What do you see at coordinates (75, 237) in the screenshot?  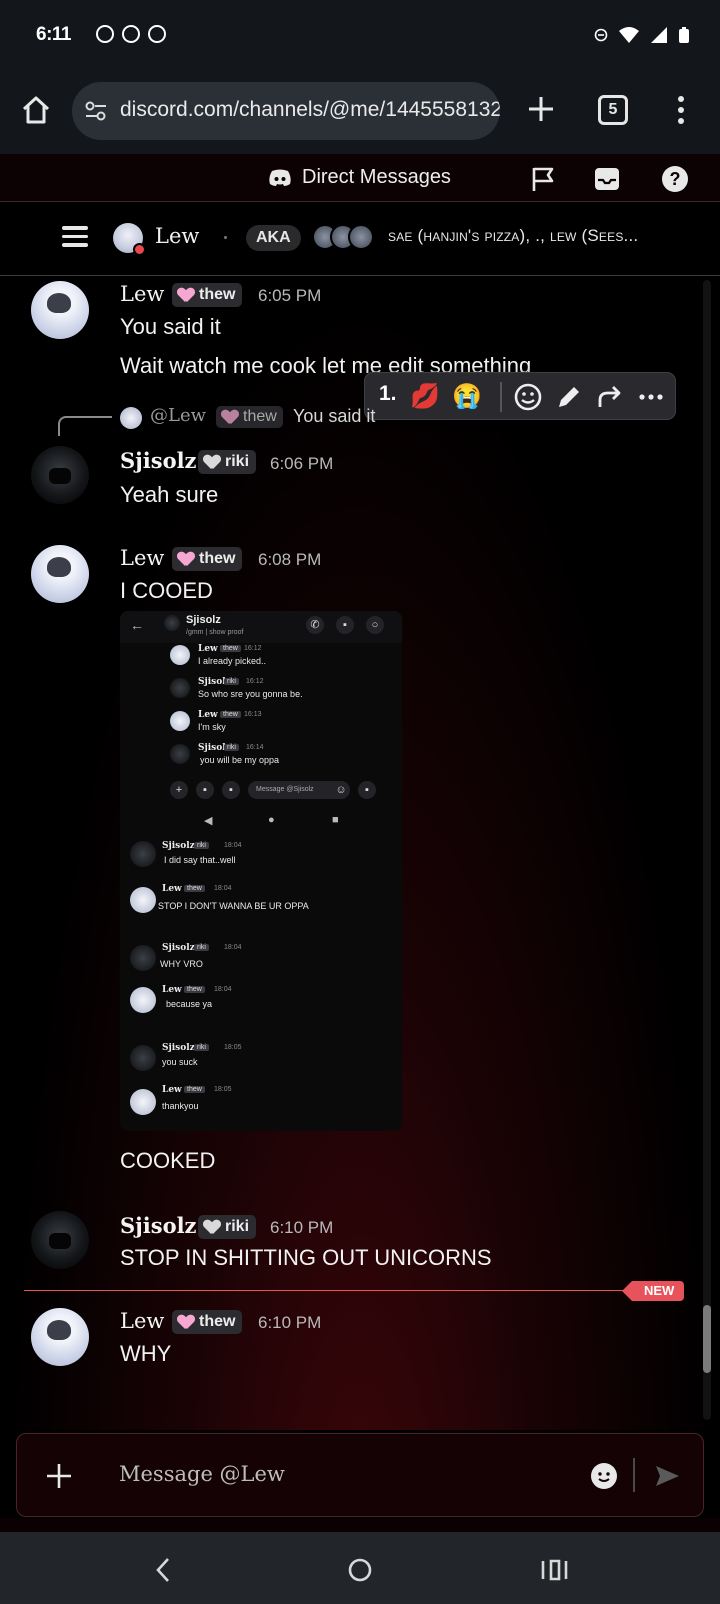 I see `hamburger-menu-icon` at bounding box center [75, 237].